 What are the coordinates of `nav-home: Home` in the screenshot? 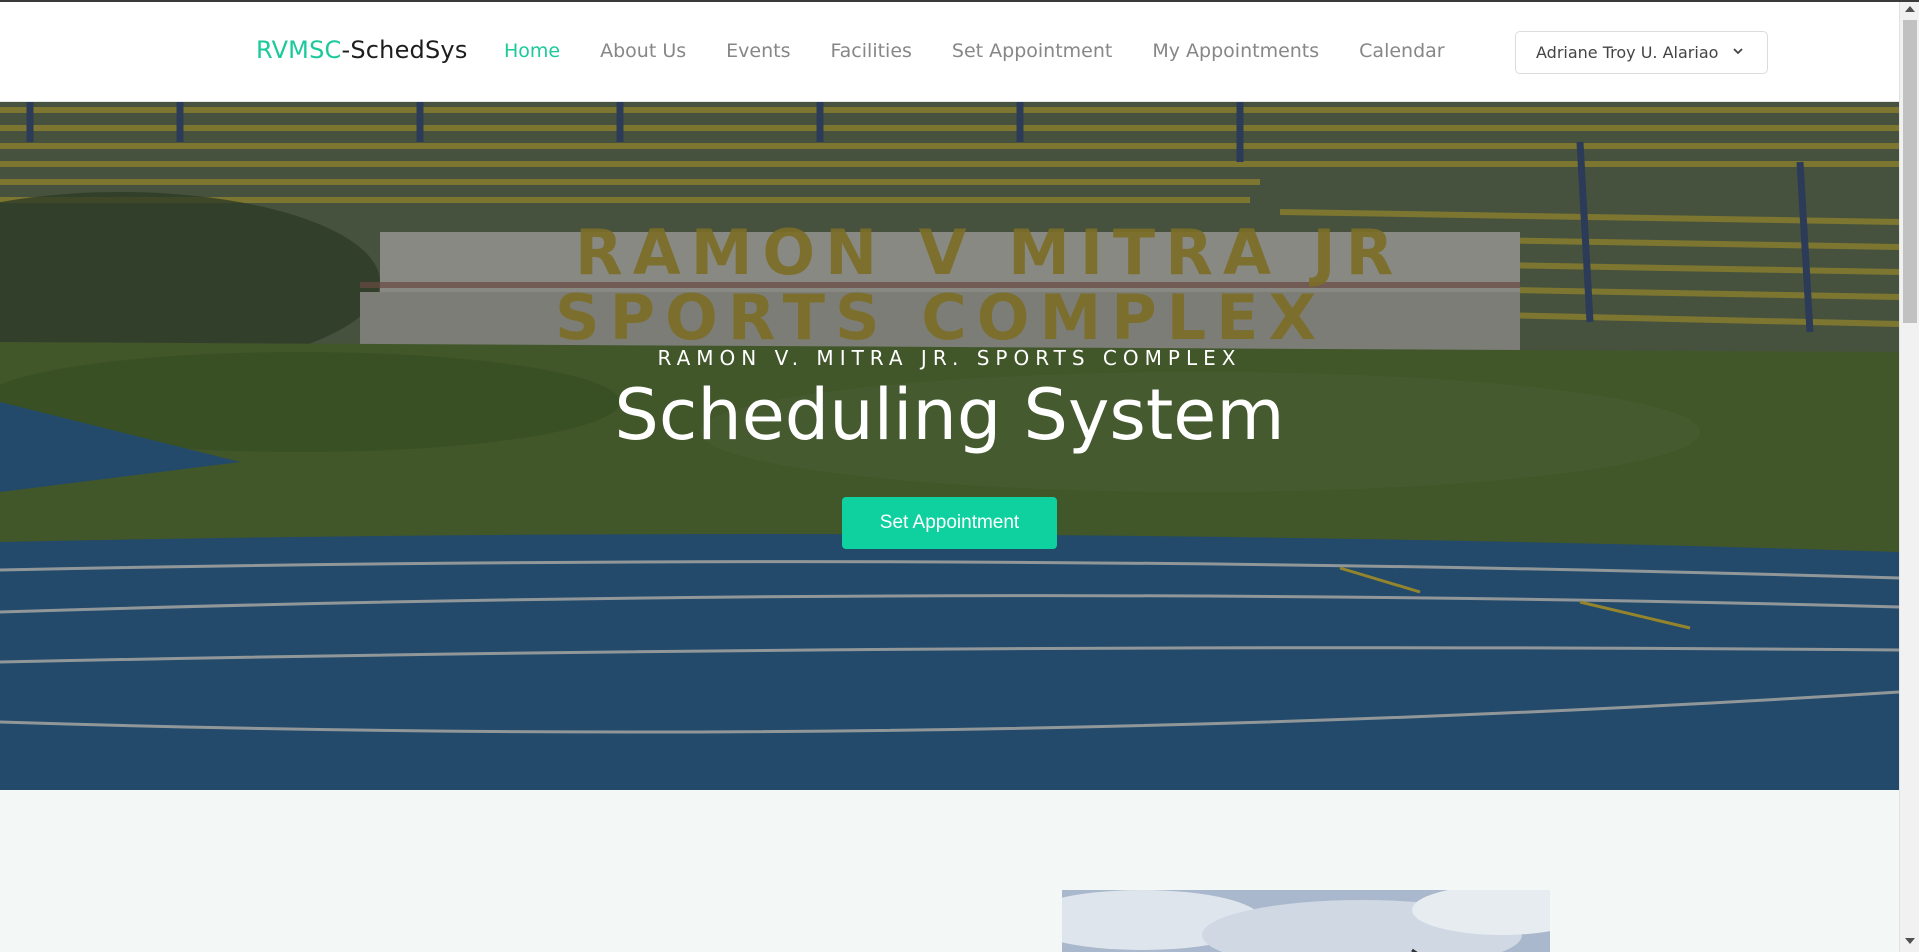 It's located at (532, 51).